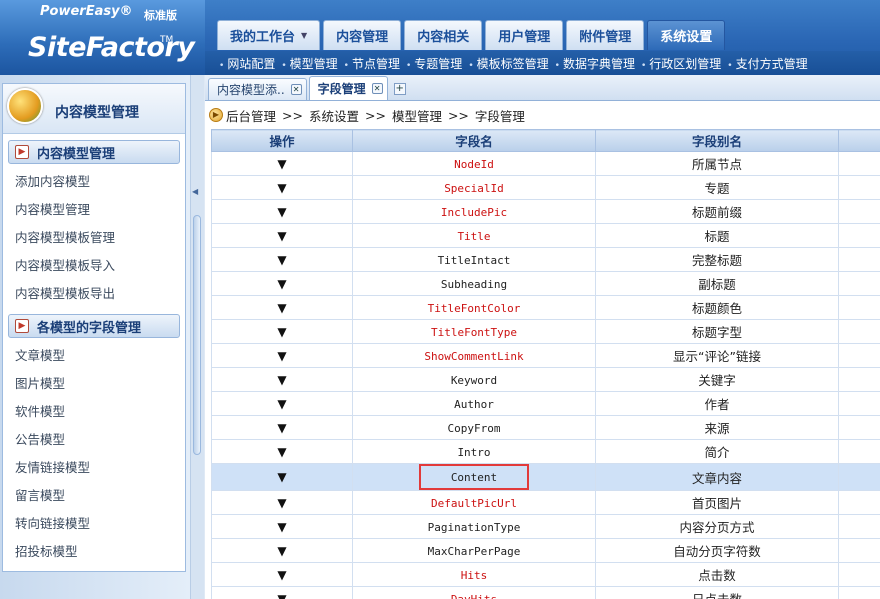 The width and height of the screenshot is (880, 599). Describe the element at coordinates (434, 63) in the screenshot. I see `subnav-item: 专题管理` at that location.